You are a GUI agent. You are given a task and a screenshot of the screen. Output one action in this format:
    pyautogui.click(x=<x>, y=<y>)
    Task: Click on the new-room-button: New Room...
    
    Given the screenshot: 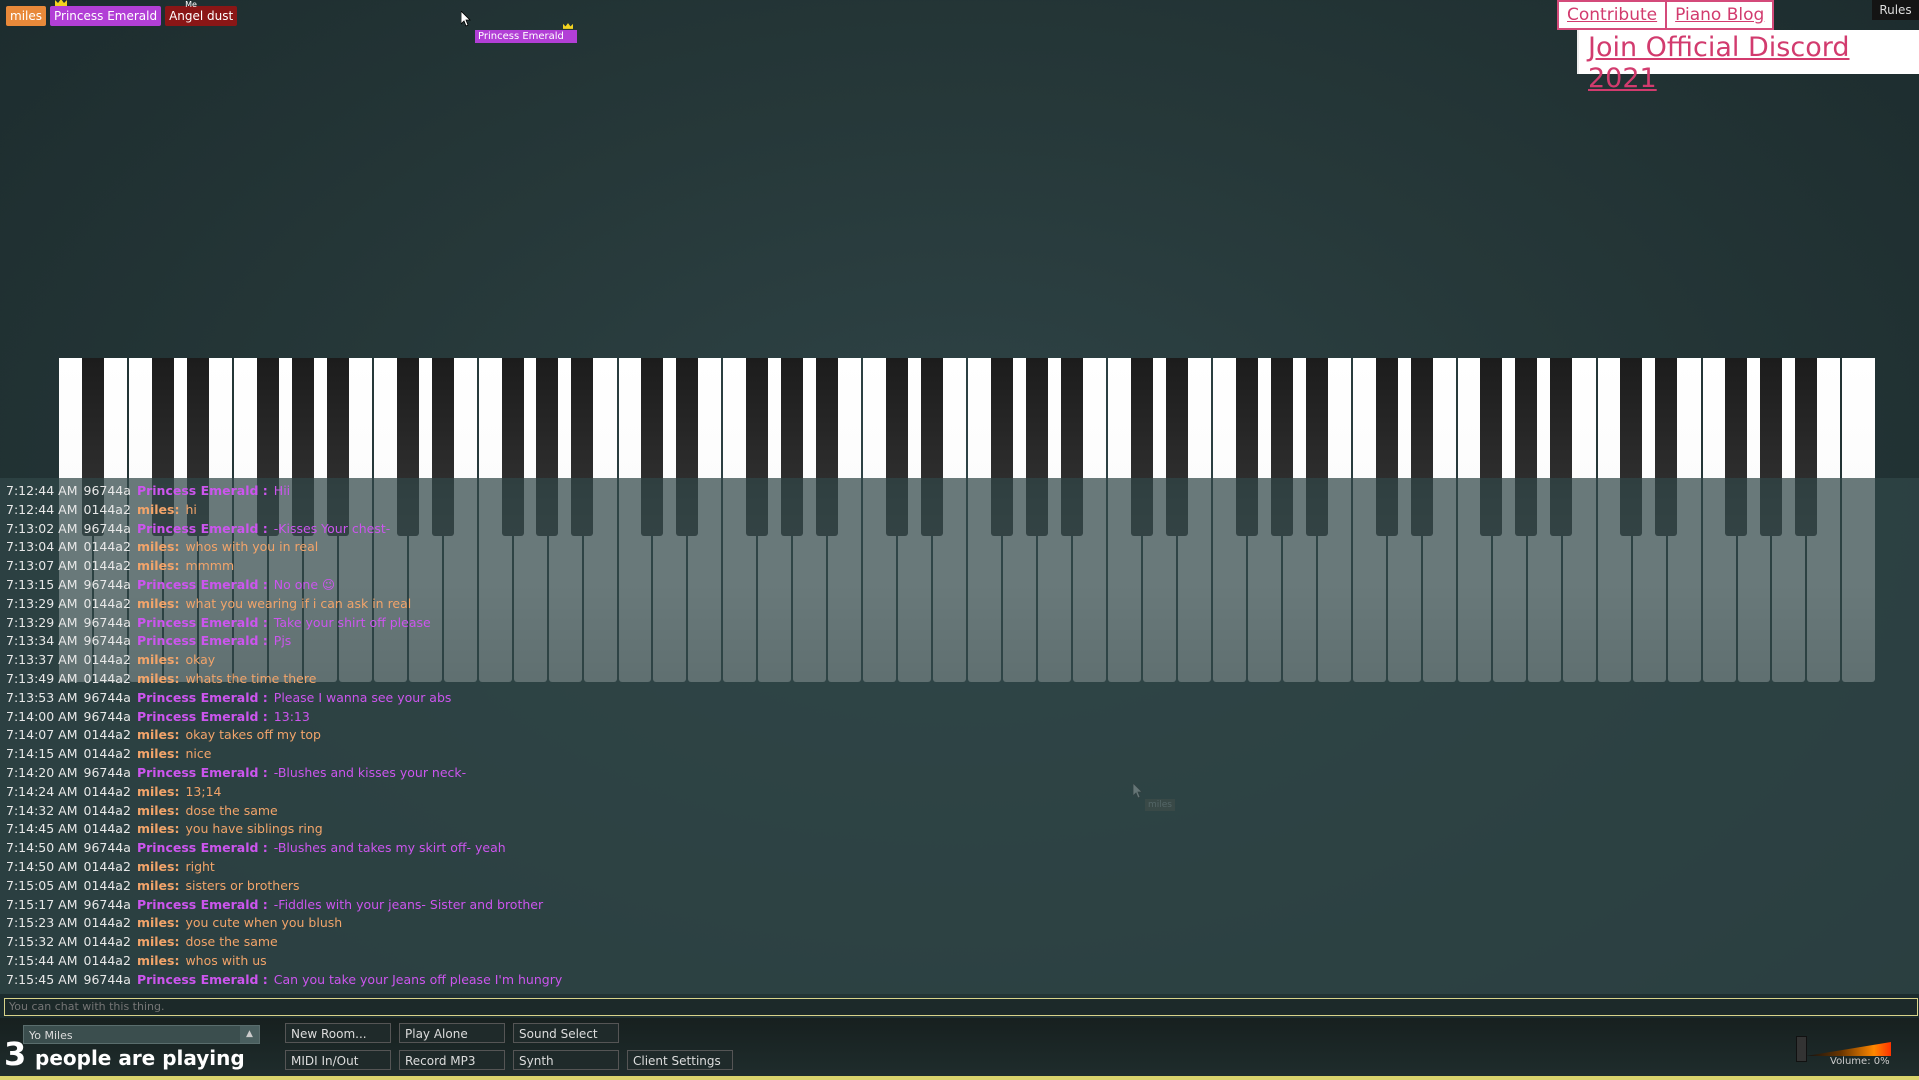 What is the action you would take?
    pyautogui.click(x=338, y=1033)
    